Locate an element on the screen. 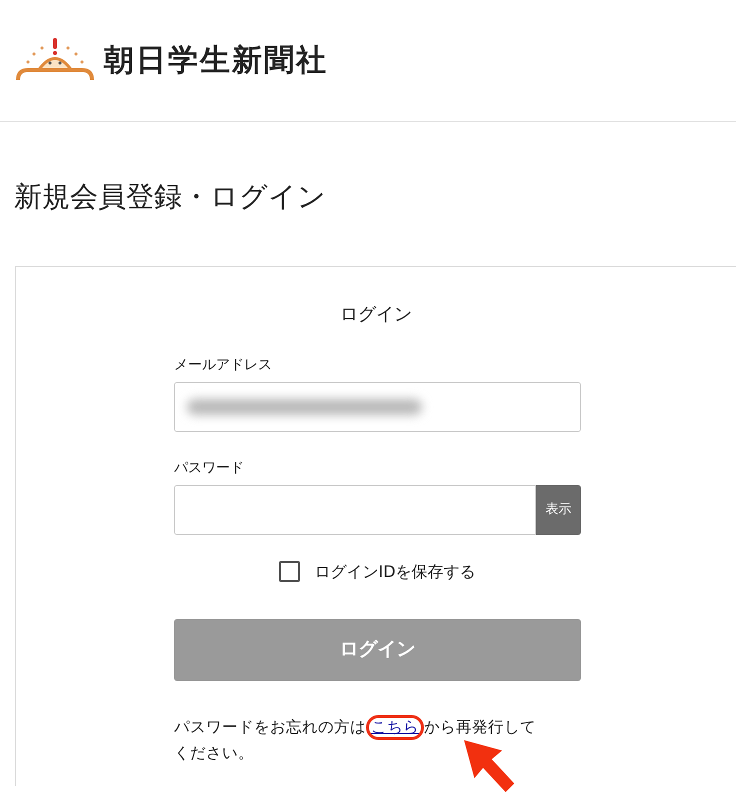  forgot-password-text: パスワードをお忘れの方は こちら から再発行してください。 is located at coordinates (358, 740).